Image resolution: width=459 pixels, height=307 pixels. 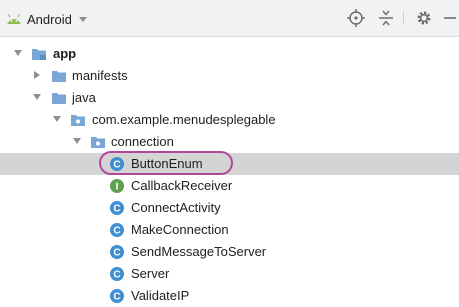 I want to click on view-selector-label: Android, so click(x=49, y=19).